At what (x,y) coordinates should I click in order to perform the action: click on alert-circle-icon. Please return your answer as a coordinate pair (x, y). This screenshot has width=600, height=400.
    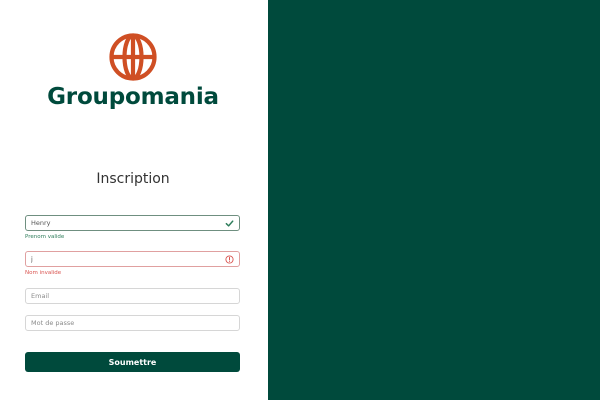
    Looking at the image, I should click on (229, 259).